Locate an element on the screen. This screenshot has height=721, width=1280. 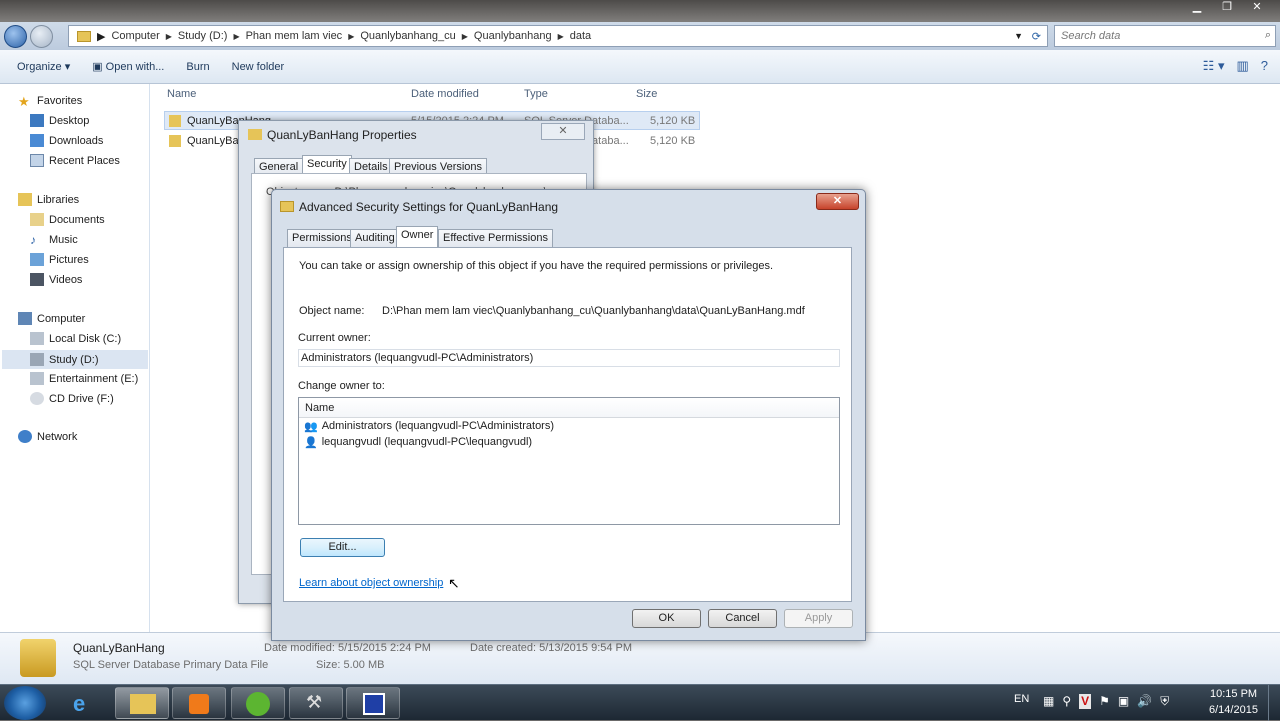
pictures-icon is located at coordinates (37, 259).